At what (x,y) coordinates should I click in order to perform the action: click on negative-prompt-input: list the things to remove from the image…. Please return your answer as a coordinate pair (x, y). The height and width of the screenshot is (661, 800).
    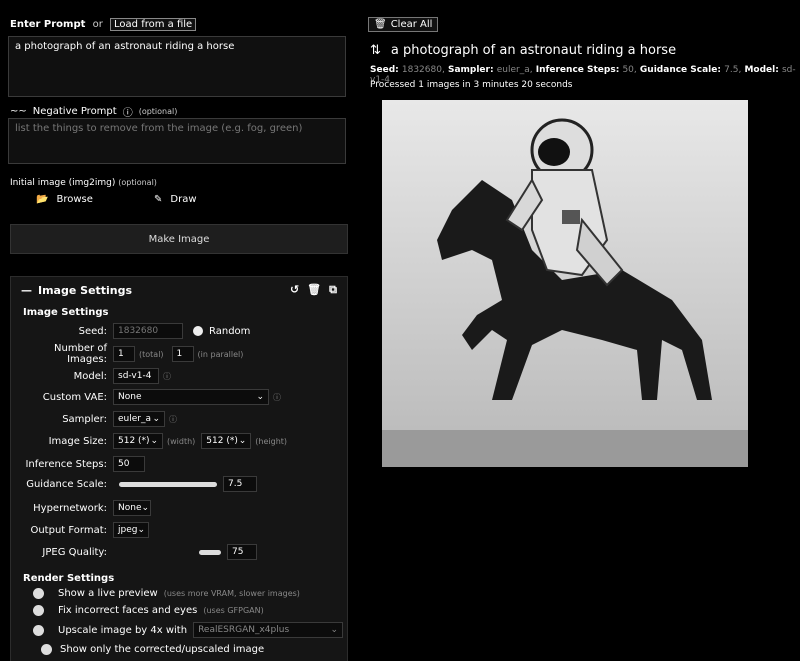
    Looking at the image, I should click on (177, 141).